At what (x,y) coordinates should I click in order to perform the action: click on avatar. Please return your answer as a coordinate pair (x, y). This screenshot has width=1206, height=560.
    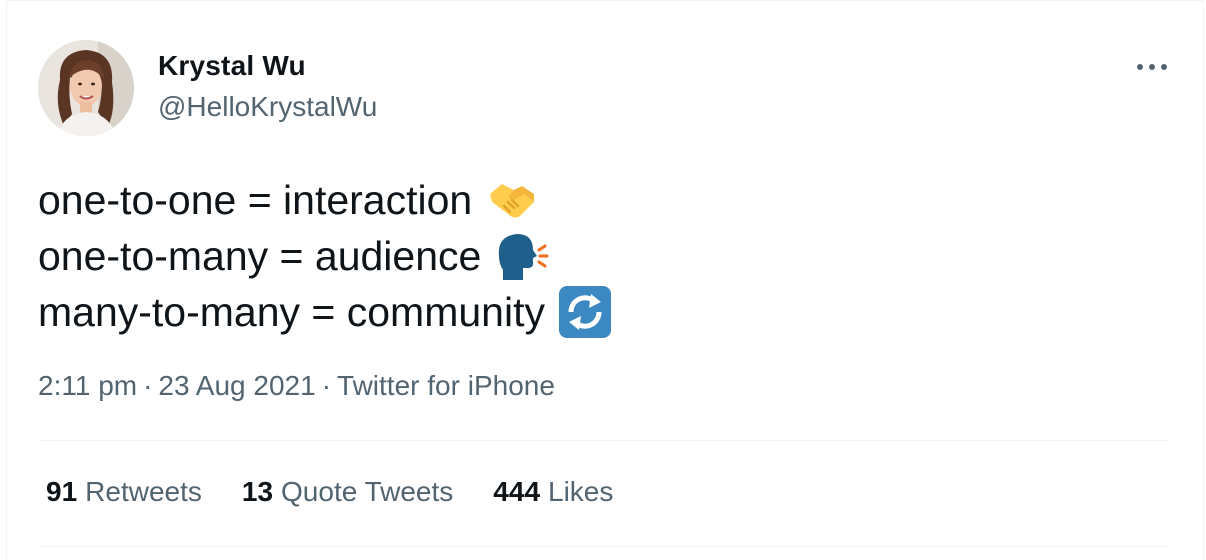
    Looking at the image, I should click on (86, 88).